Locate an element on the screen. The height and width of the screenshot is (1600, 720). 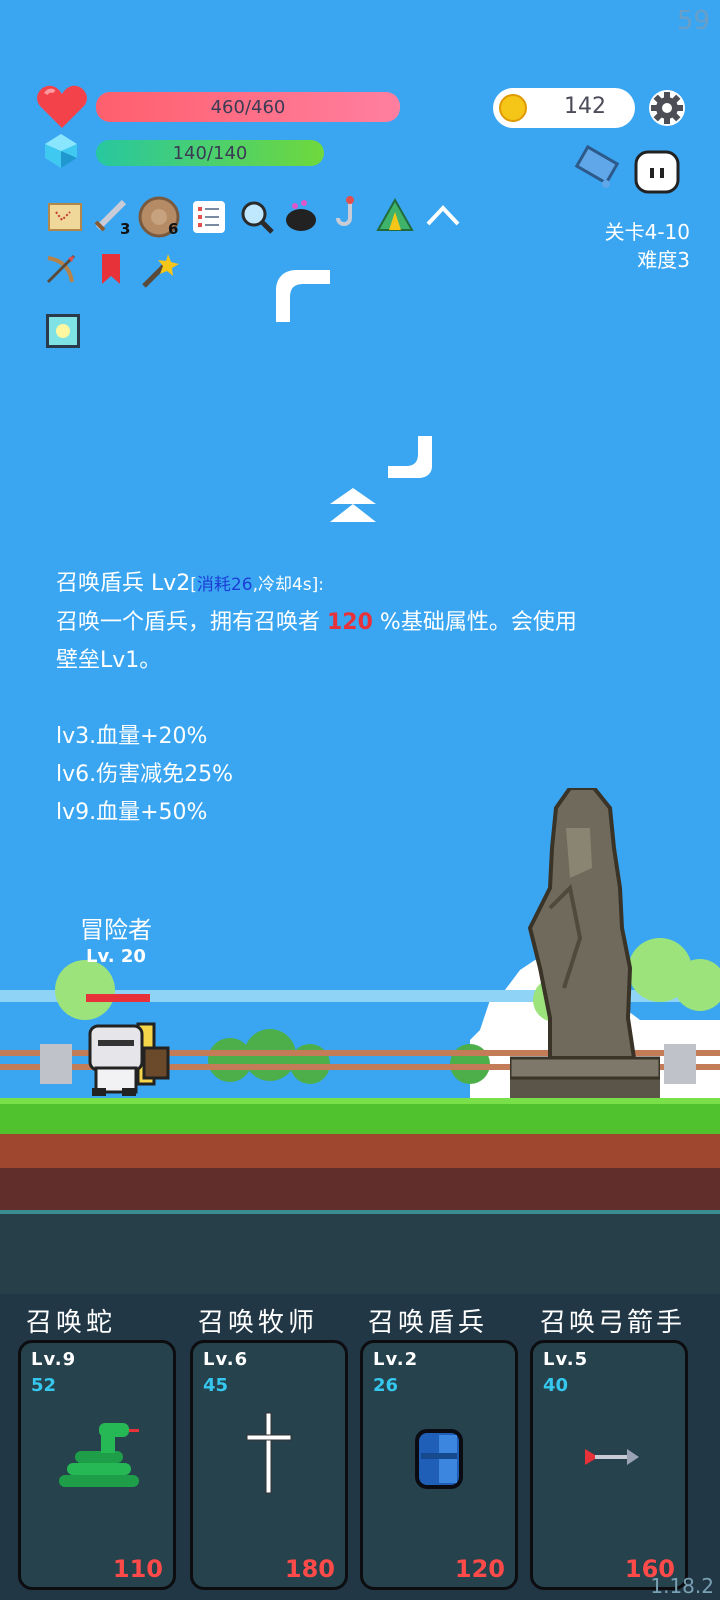
coin-icon is located at coordinates (513, 108).